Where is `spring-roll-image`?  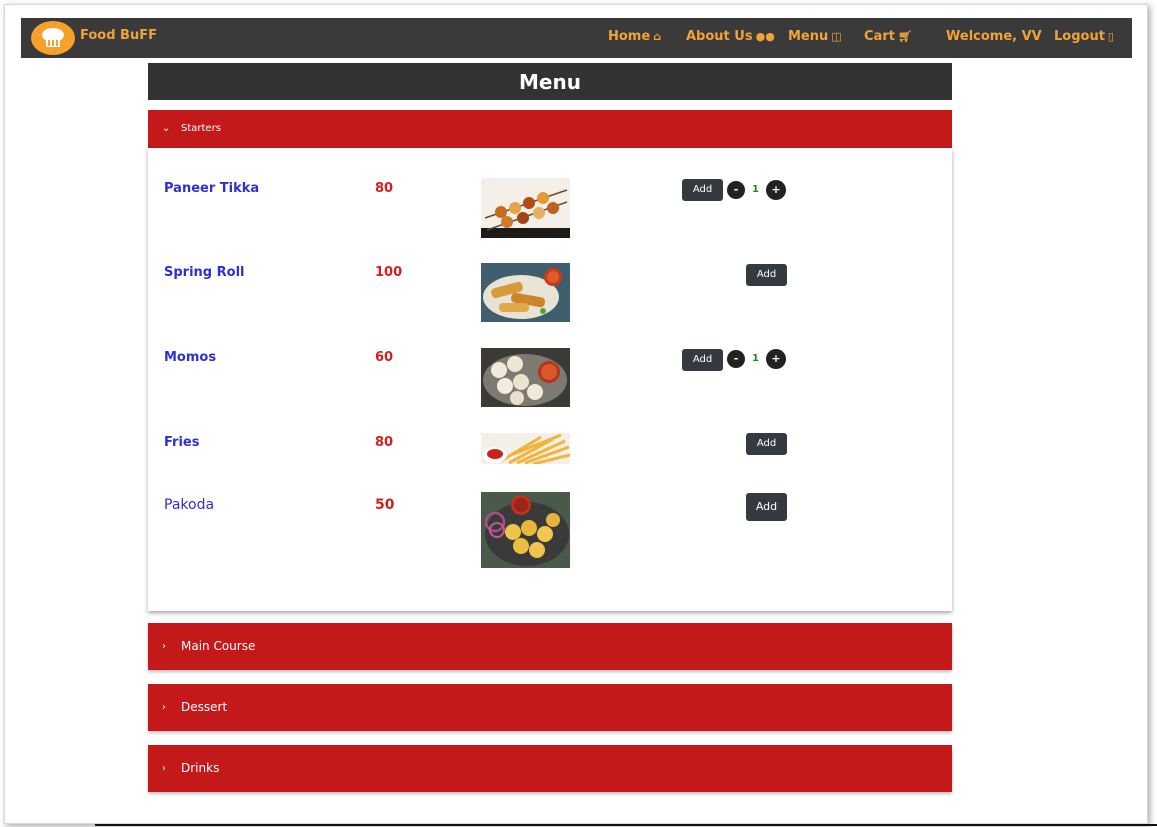
spring-roll-image is located at coordinates (525, 292).